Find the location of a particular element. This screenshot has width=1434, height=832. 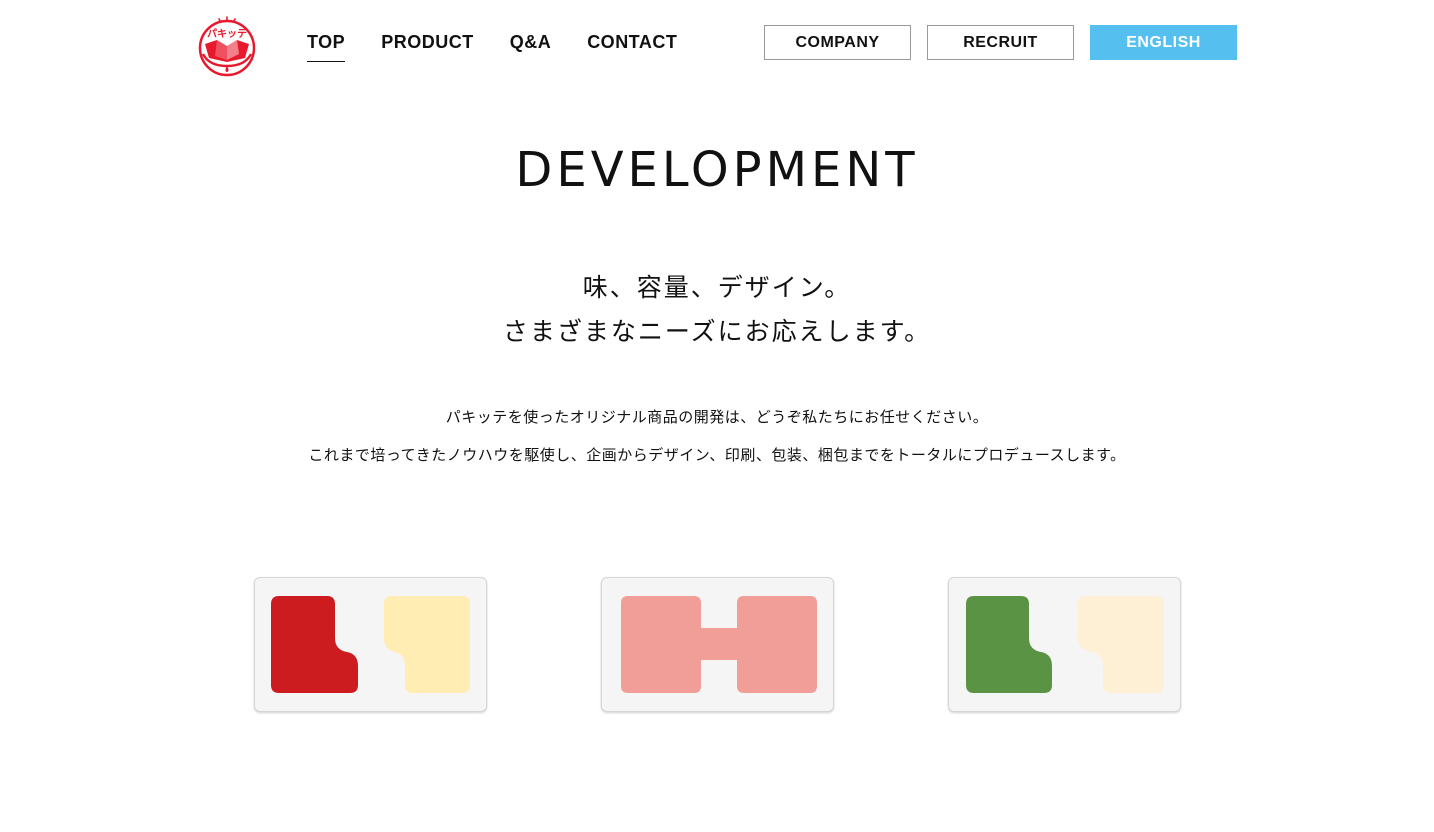

headline-line-2: さまざまなニーズにお応えします。 is located at coordinates (717, 331).